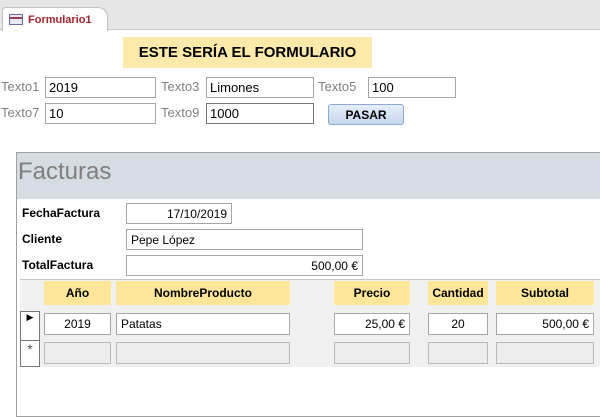 The image size is (600, 417). What do you see at coordinates (545, 353) in the screenshot?
I see `new-cell-subtotal` at bounding box center [545, 353].